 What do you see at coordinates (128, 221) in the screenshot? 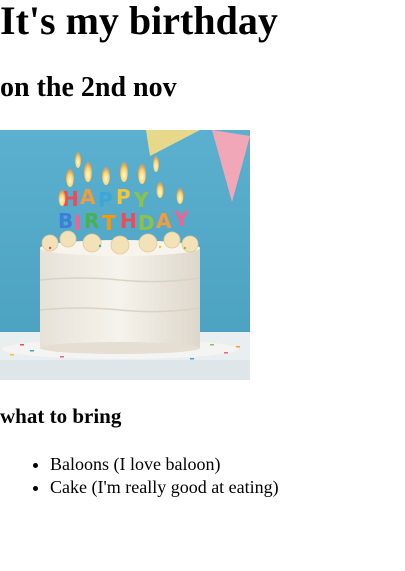
I see `svg-text: H` at bounding box center [128, 221].